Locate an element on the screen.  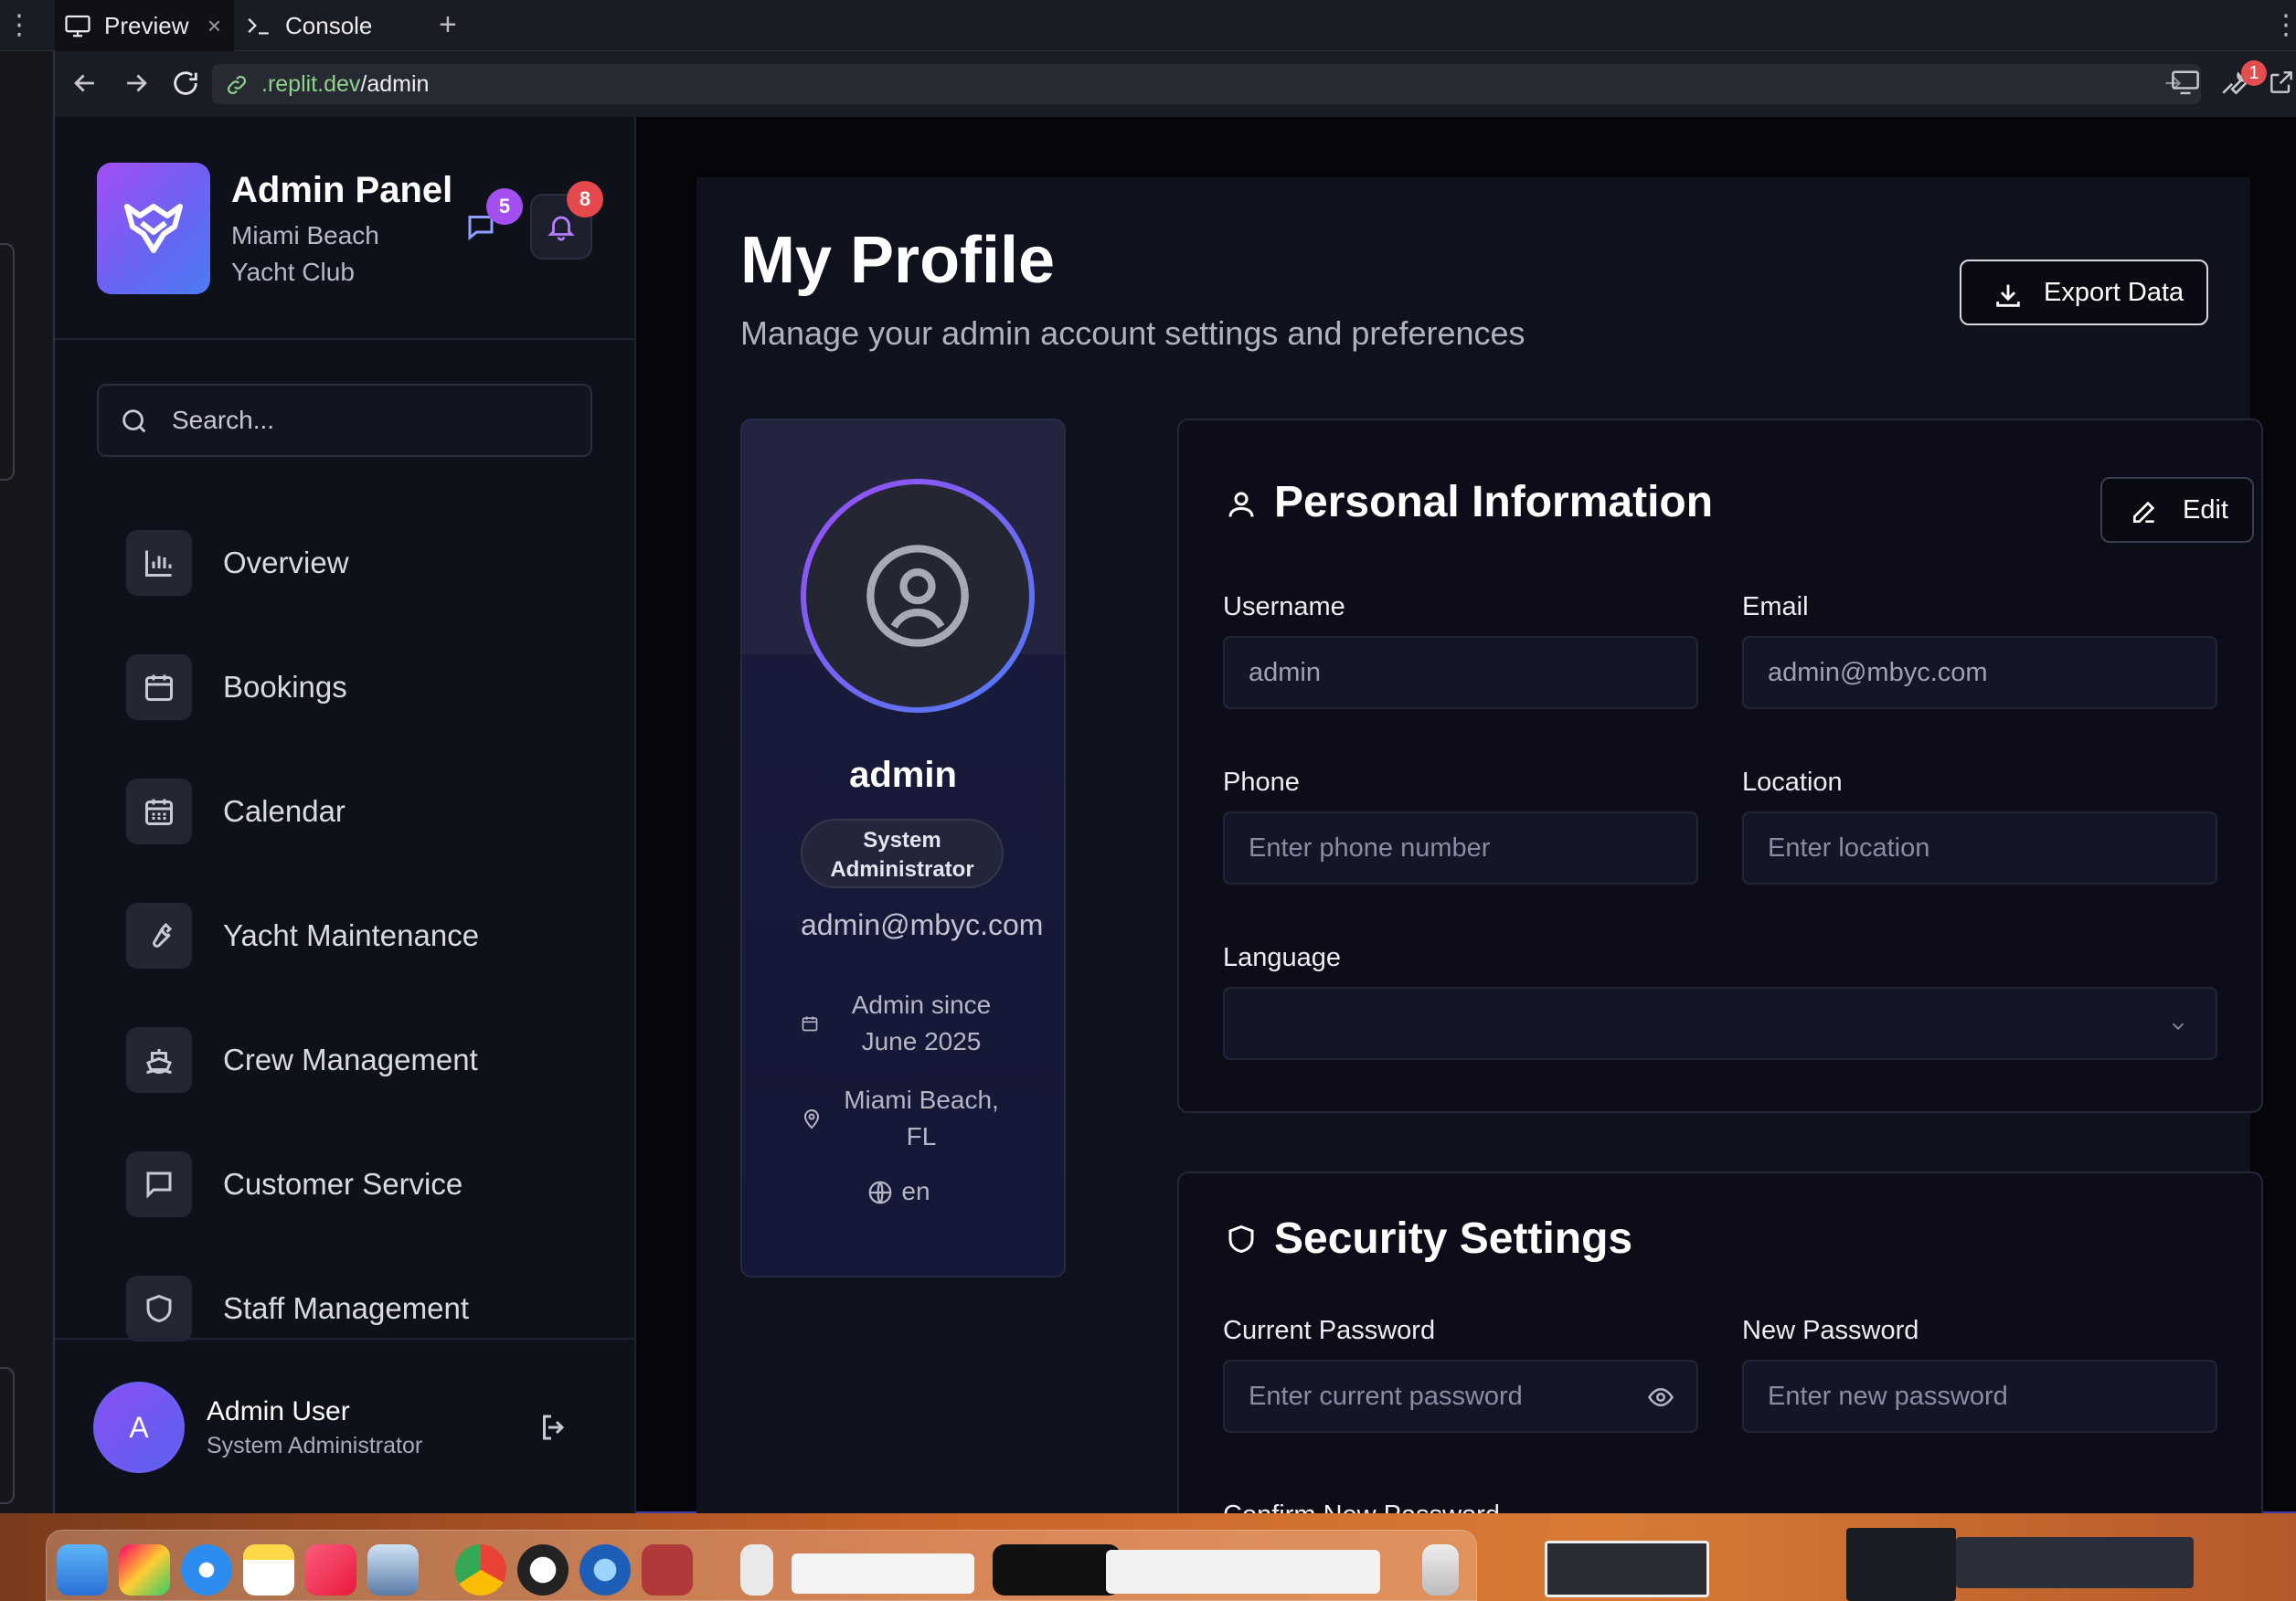
back-icon is located at coordinates (85, 83).